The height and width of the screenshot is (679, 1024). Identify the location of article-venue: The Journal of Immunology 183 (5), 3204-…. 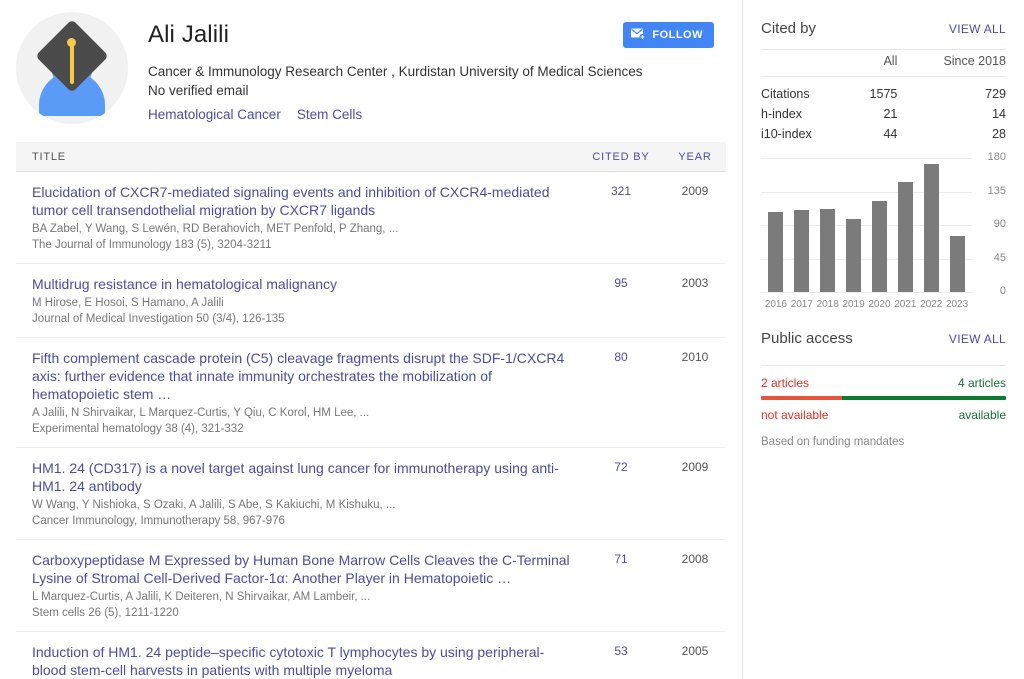
(152, 245).